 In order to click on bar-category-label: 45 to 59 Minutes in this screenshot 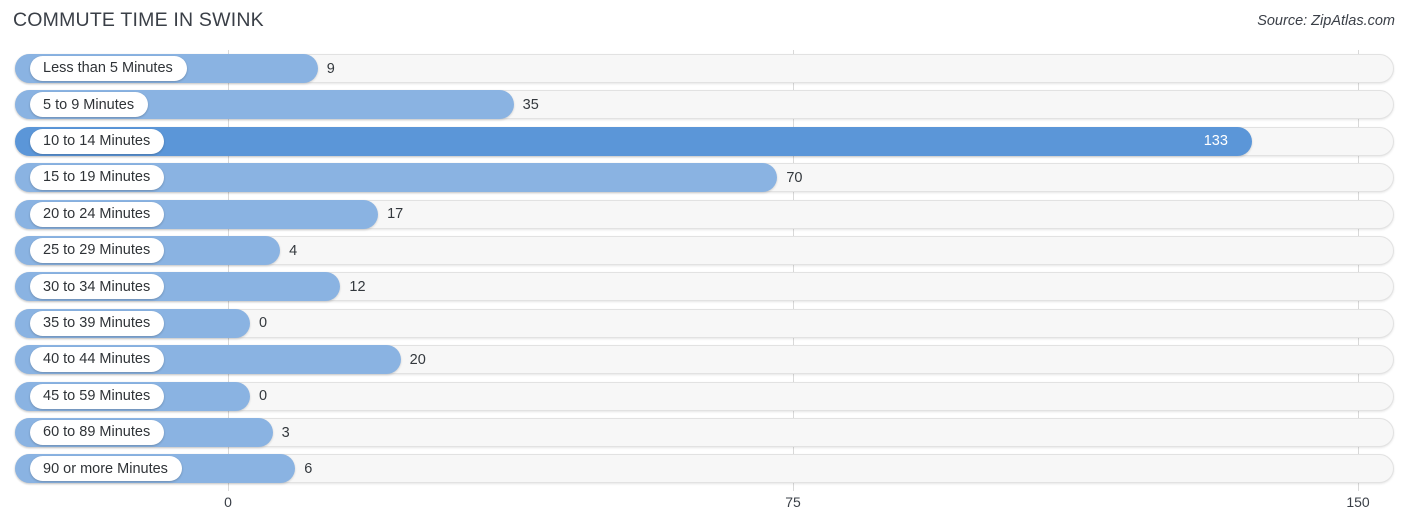, I will do `click(97, 396)`.